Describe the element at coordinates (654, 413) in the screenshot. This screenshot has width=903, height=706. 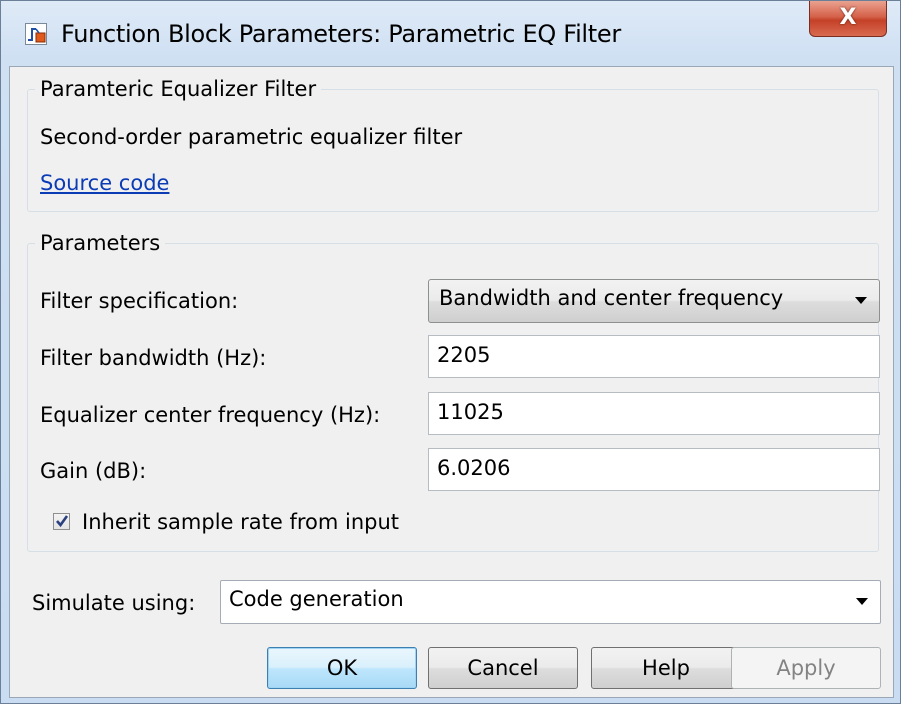
I see `center-frequency-field: 11025` at that location.